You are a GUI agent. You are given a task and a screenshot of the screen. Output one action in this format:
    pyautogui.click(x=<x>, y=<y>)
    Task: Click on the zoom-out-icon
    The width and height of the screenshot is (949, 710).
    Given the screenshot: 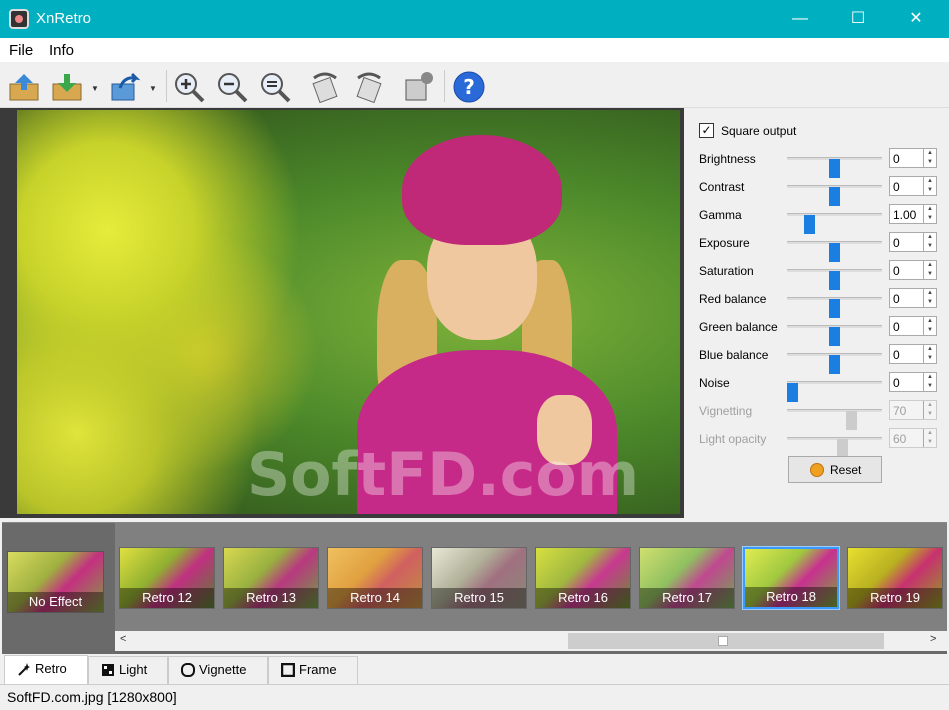 What is the action you would take?
    pyautogui.click(x=232, y=87)
    